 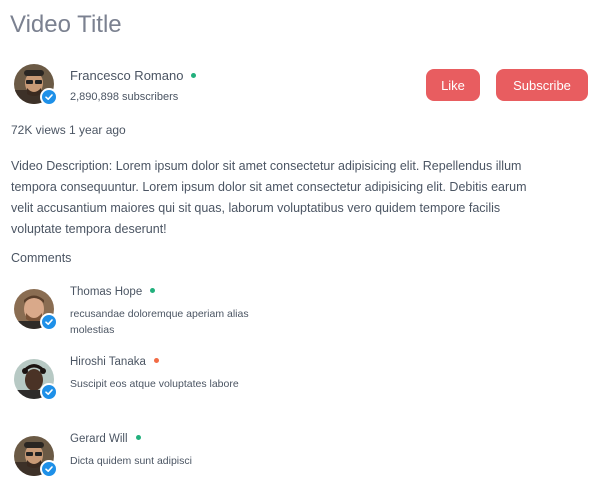 I want to click on away-status-icon, so click(x=156, y=361).